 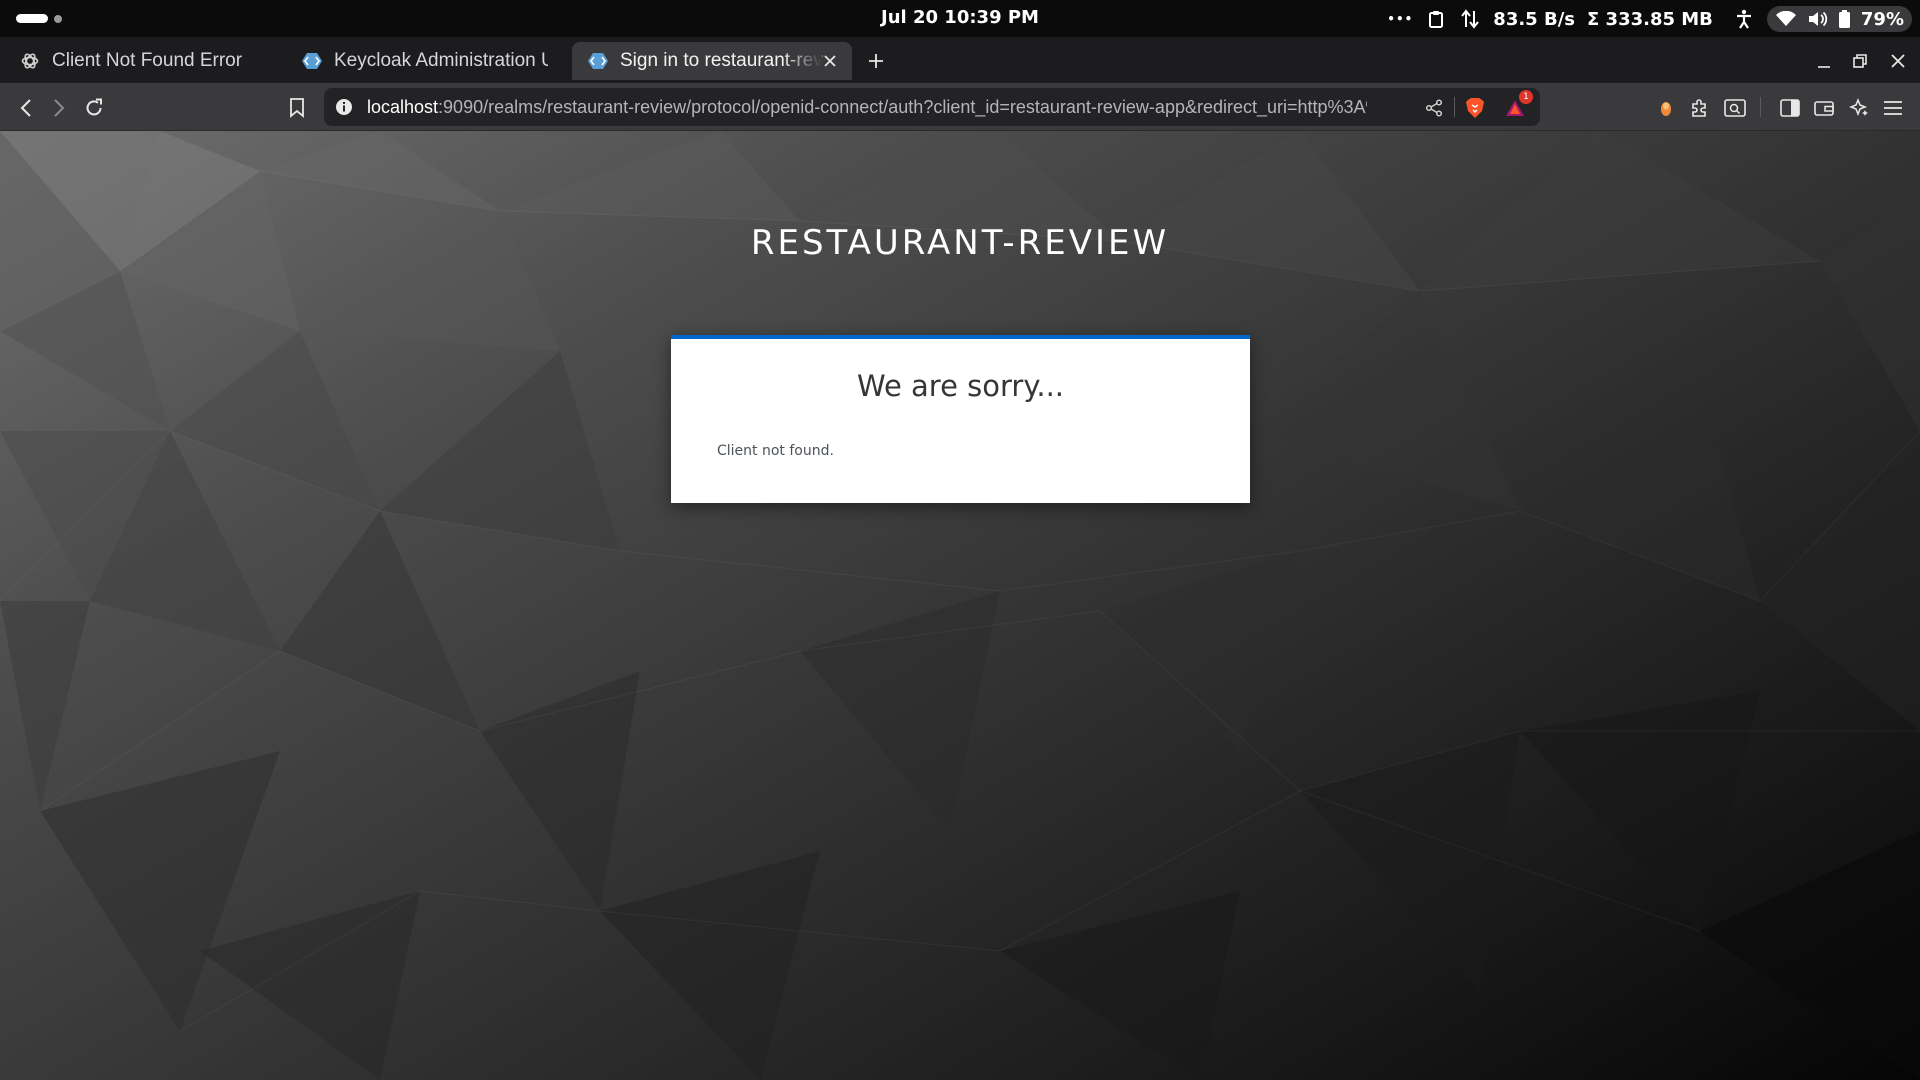 What do you see at coordinates (1882, 19) in the screenshot?
I see `battery-percent: 79%` at bounding box center [1882, 19].